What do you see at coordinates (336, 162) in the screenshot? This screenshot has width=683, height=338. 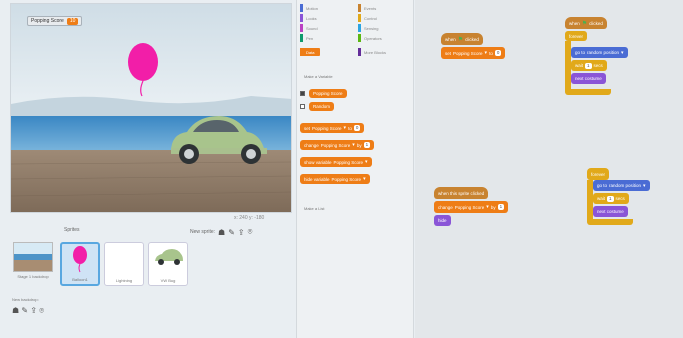 I see `show-variable-block: show variable Popping Score ▾` at bounding box center [336, 162].